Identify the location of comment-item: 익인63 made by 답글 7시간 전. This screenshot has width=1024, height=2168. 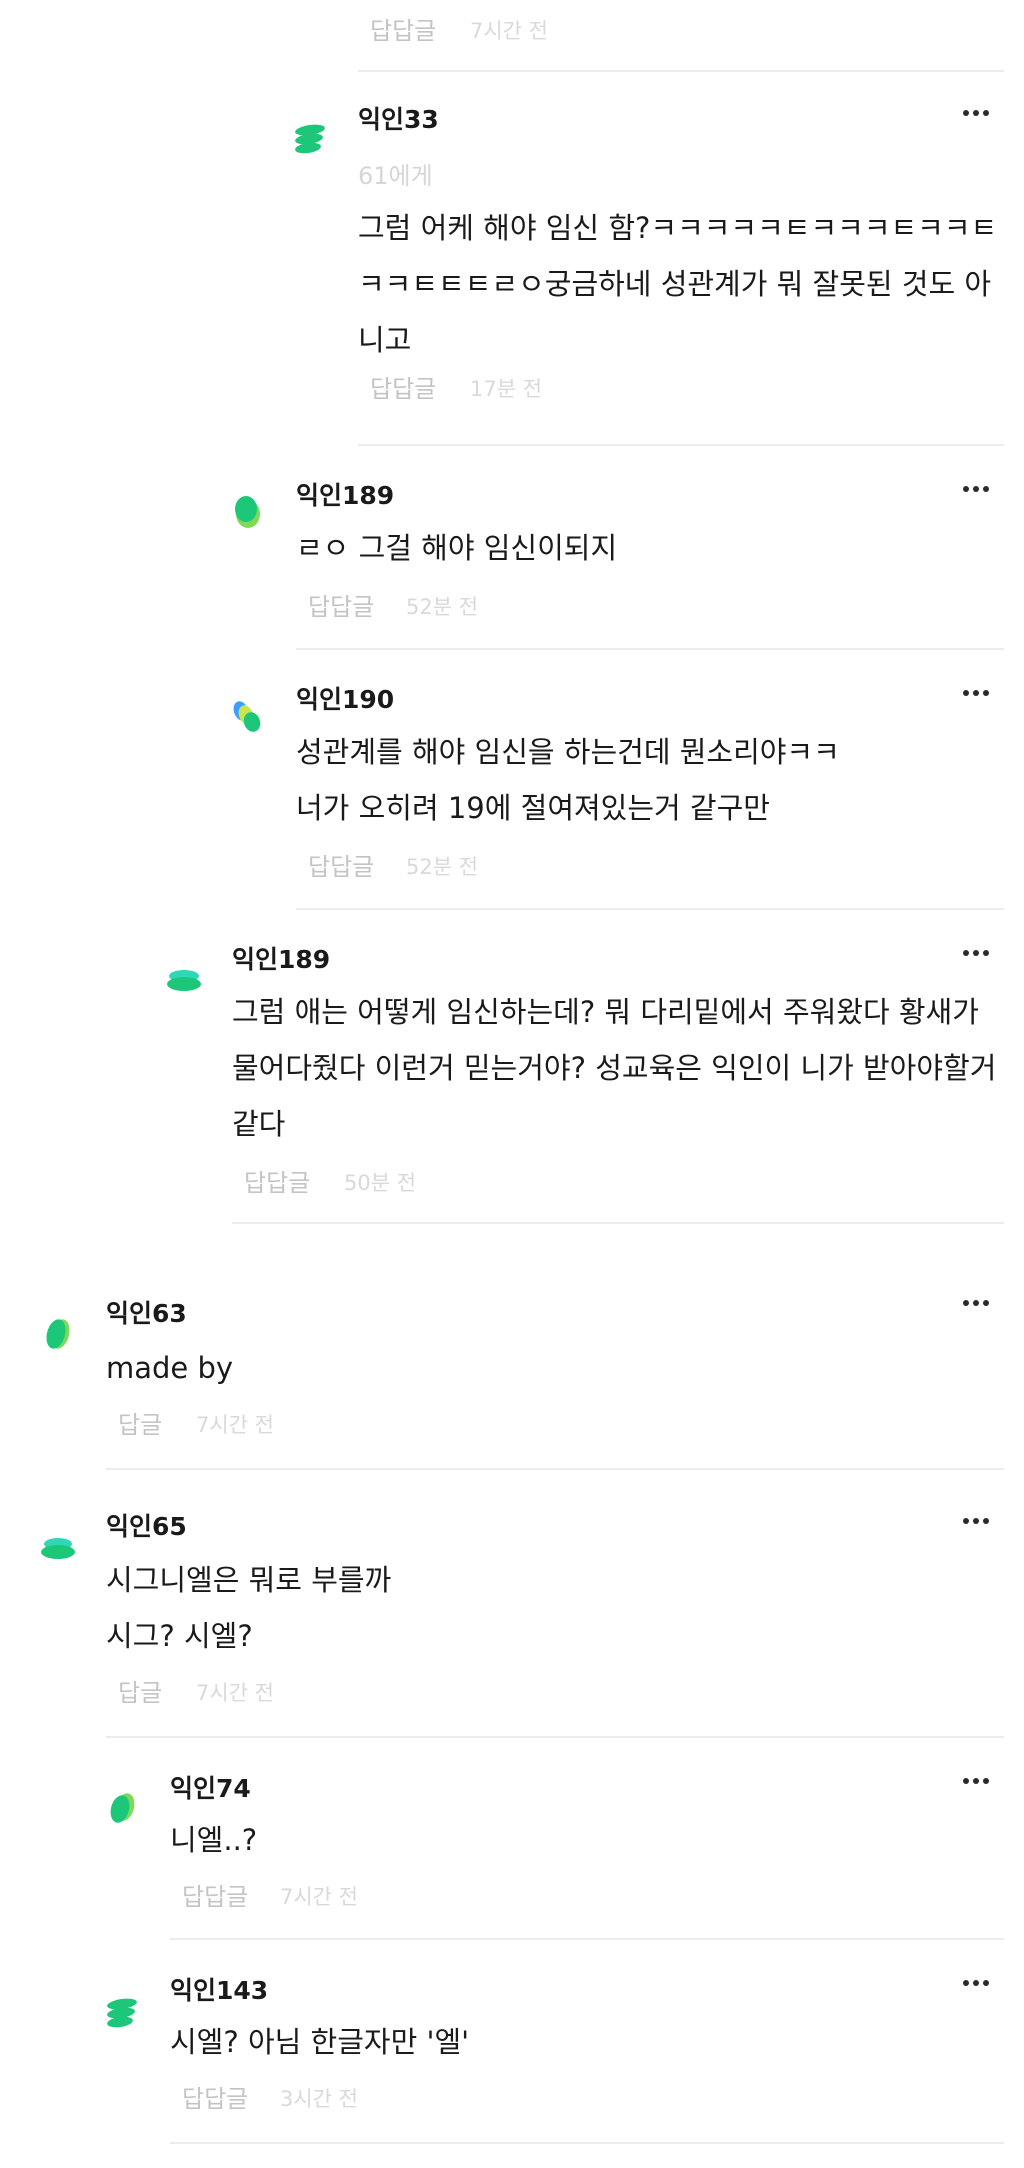
(512, 1347).